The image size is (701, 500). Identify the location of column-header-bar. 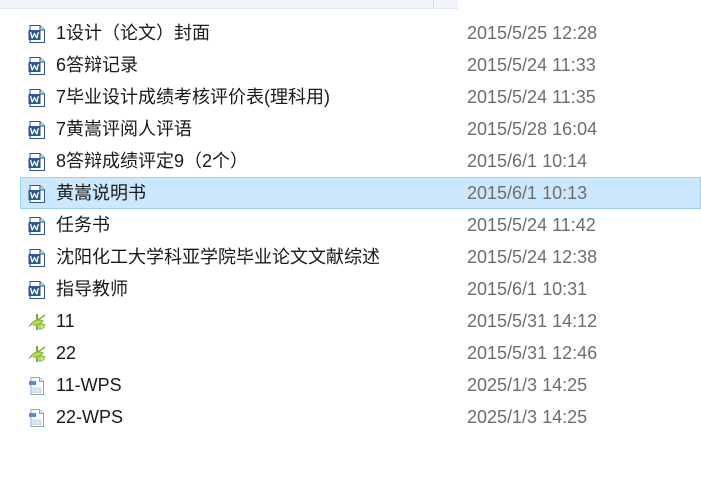
(350, 4).